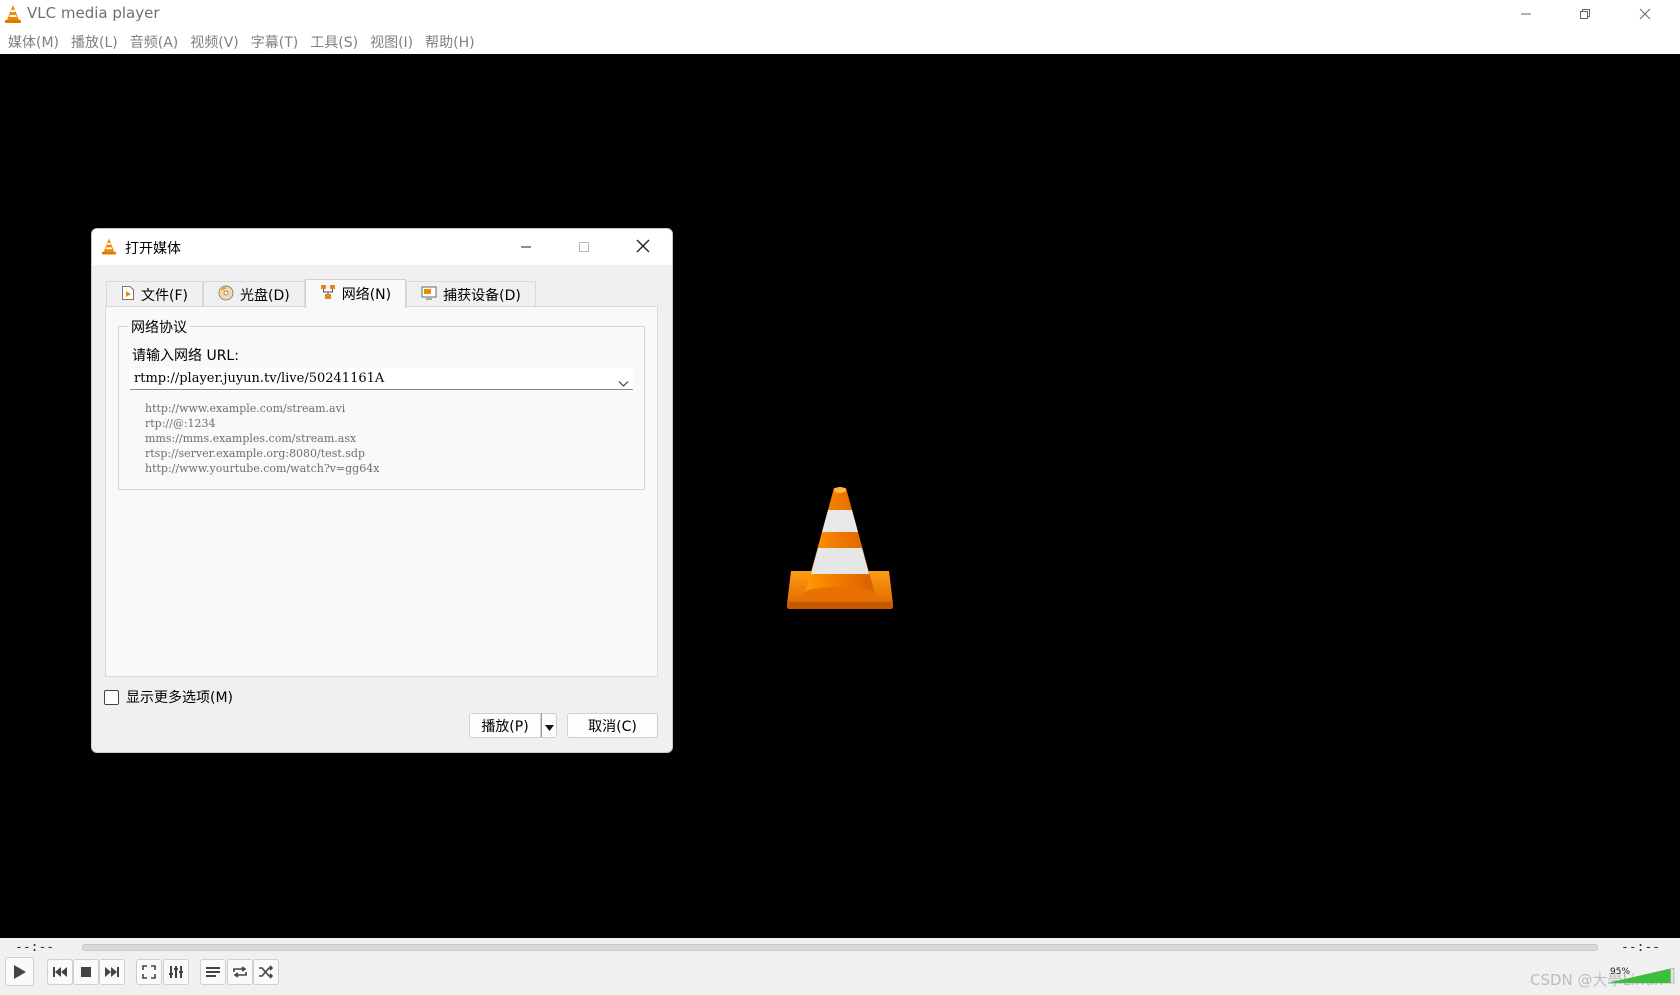 This screenshot has height=995, width=1680. I want to click on media-tabs: 文件(F) 光盘(D) 网络(N) 捕获设备(D), so click(321, 293).